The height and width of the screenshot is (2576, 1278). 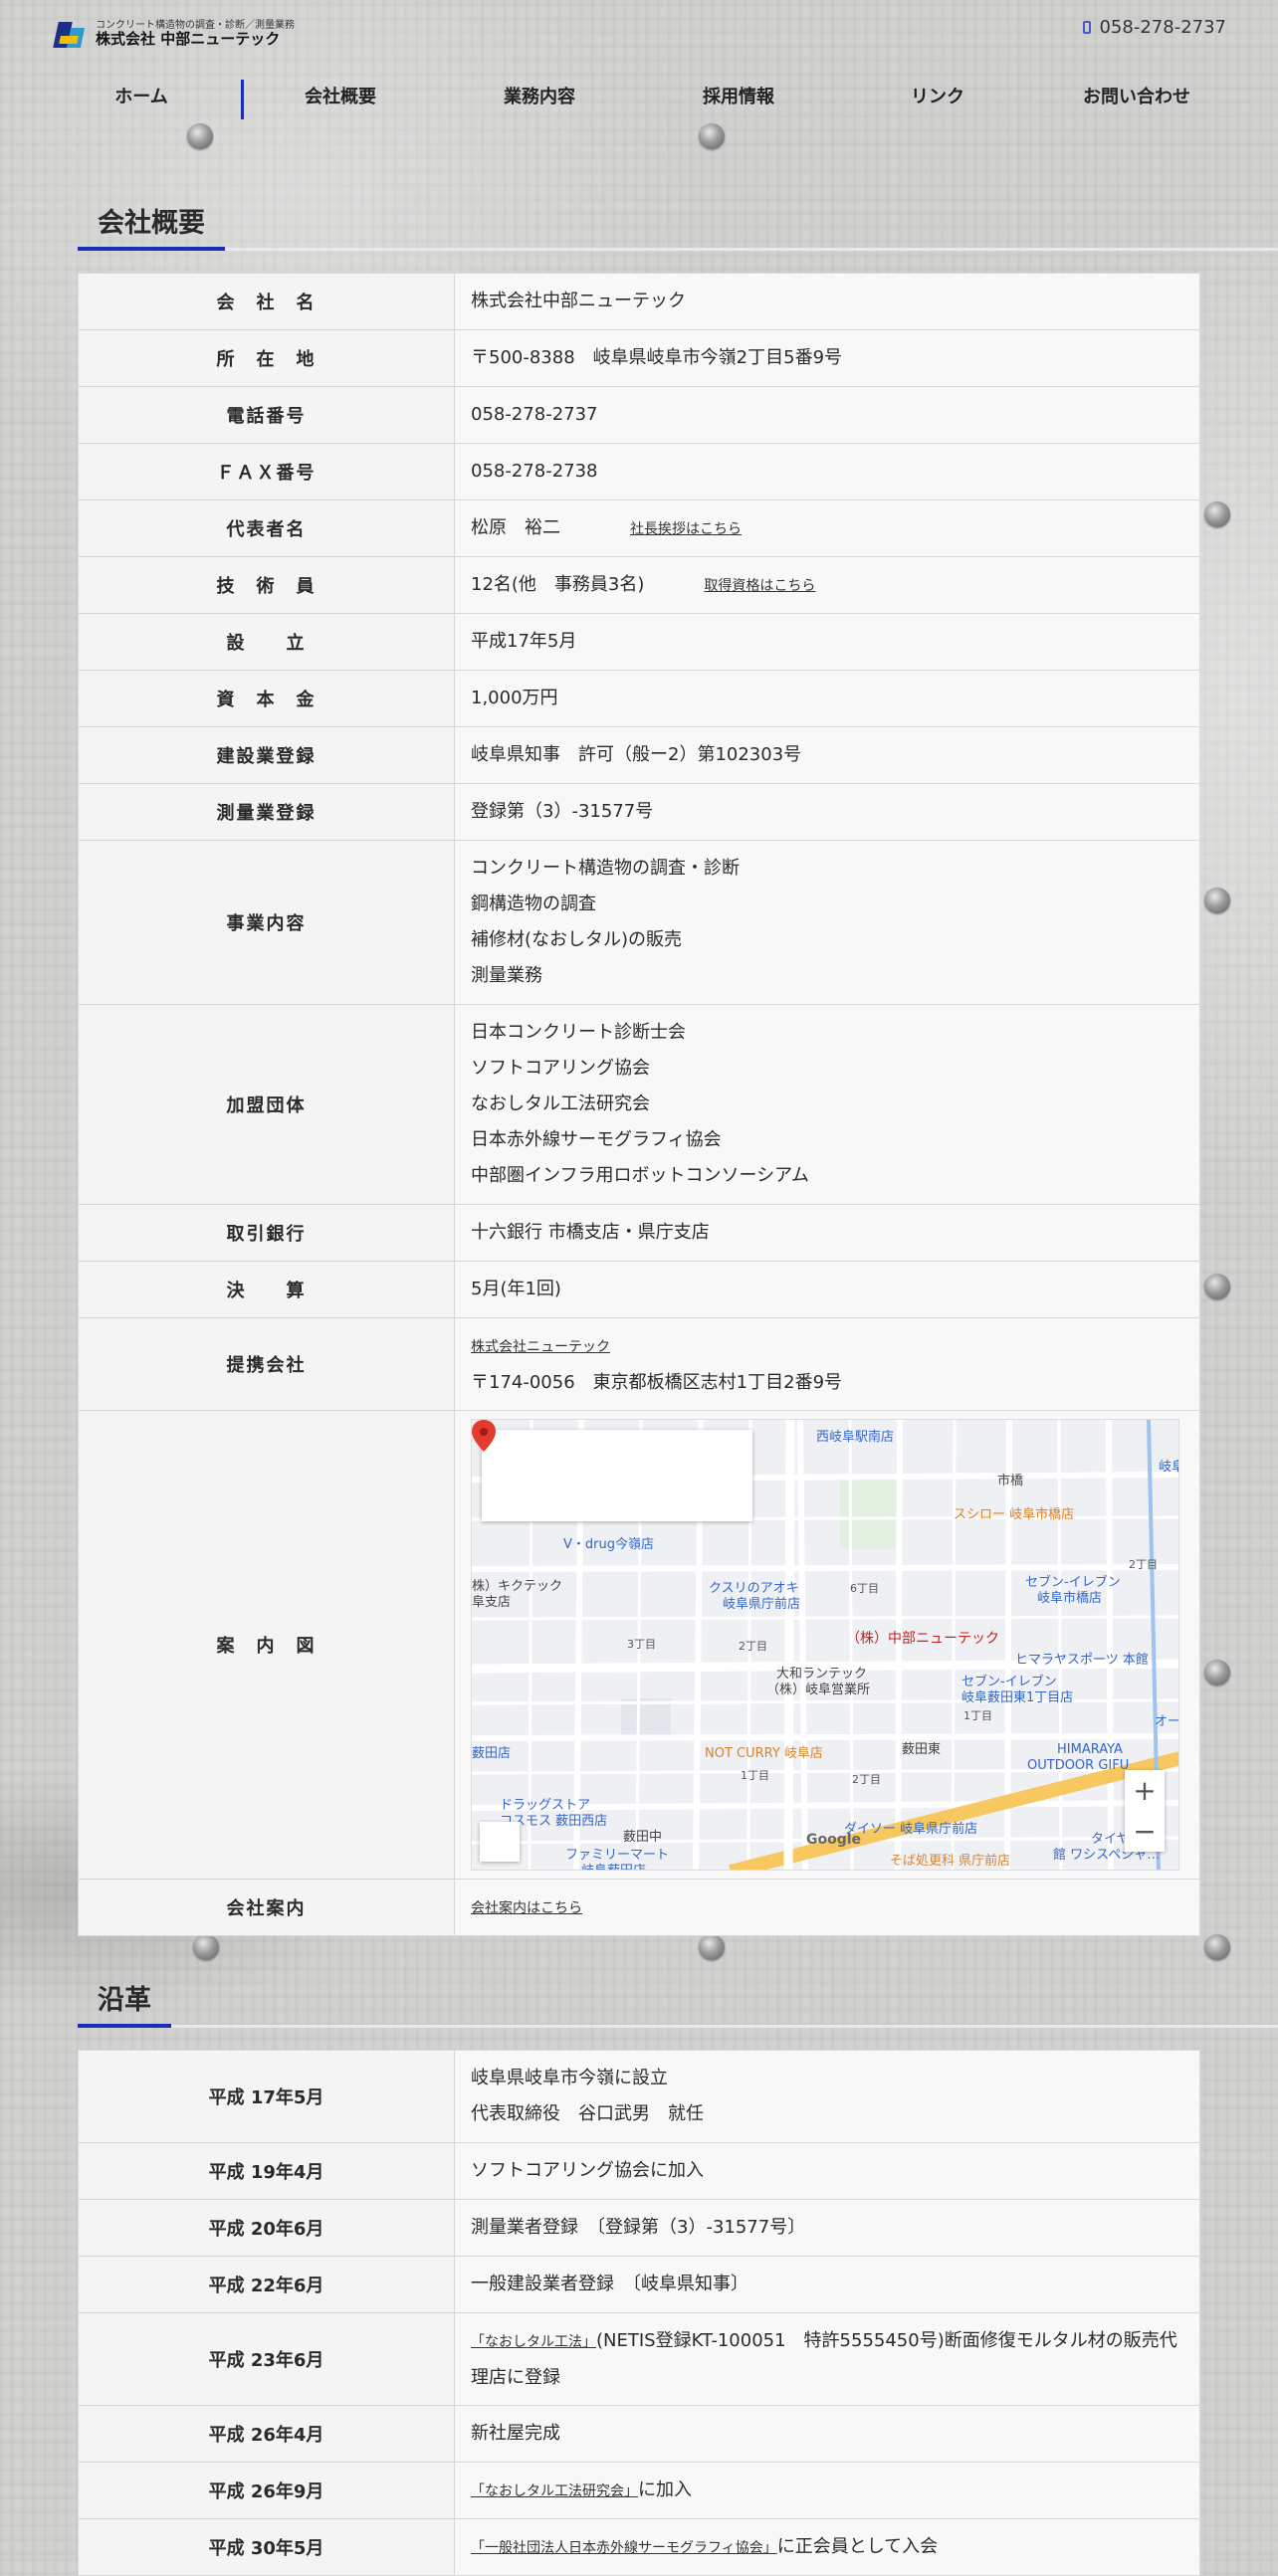 What do you see at coordinates (266, 1645) in the screenshot?
I see `row-label: 案 内 図` at bounding box center [266, 1645].